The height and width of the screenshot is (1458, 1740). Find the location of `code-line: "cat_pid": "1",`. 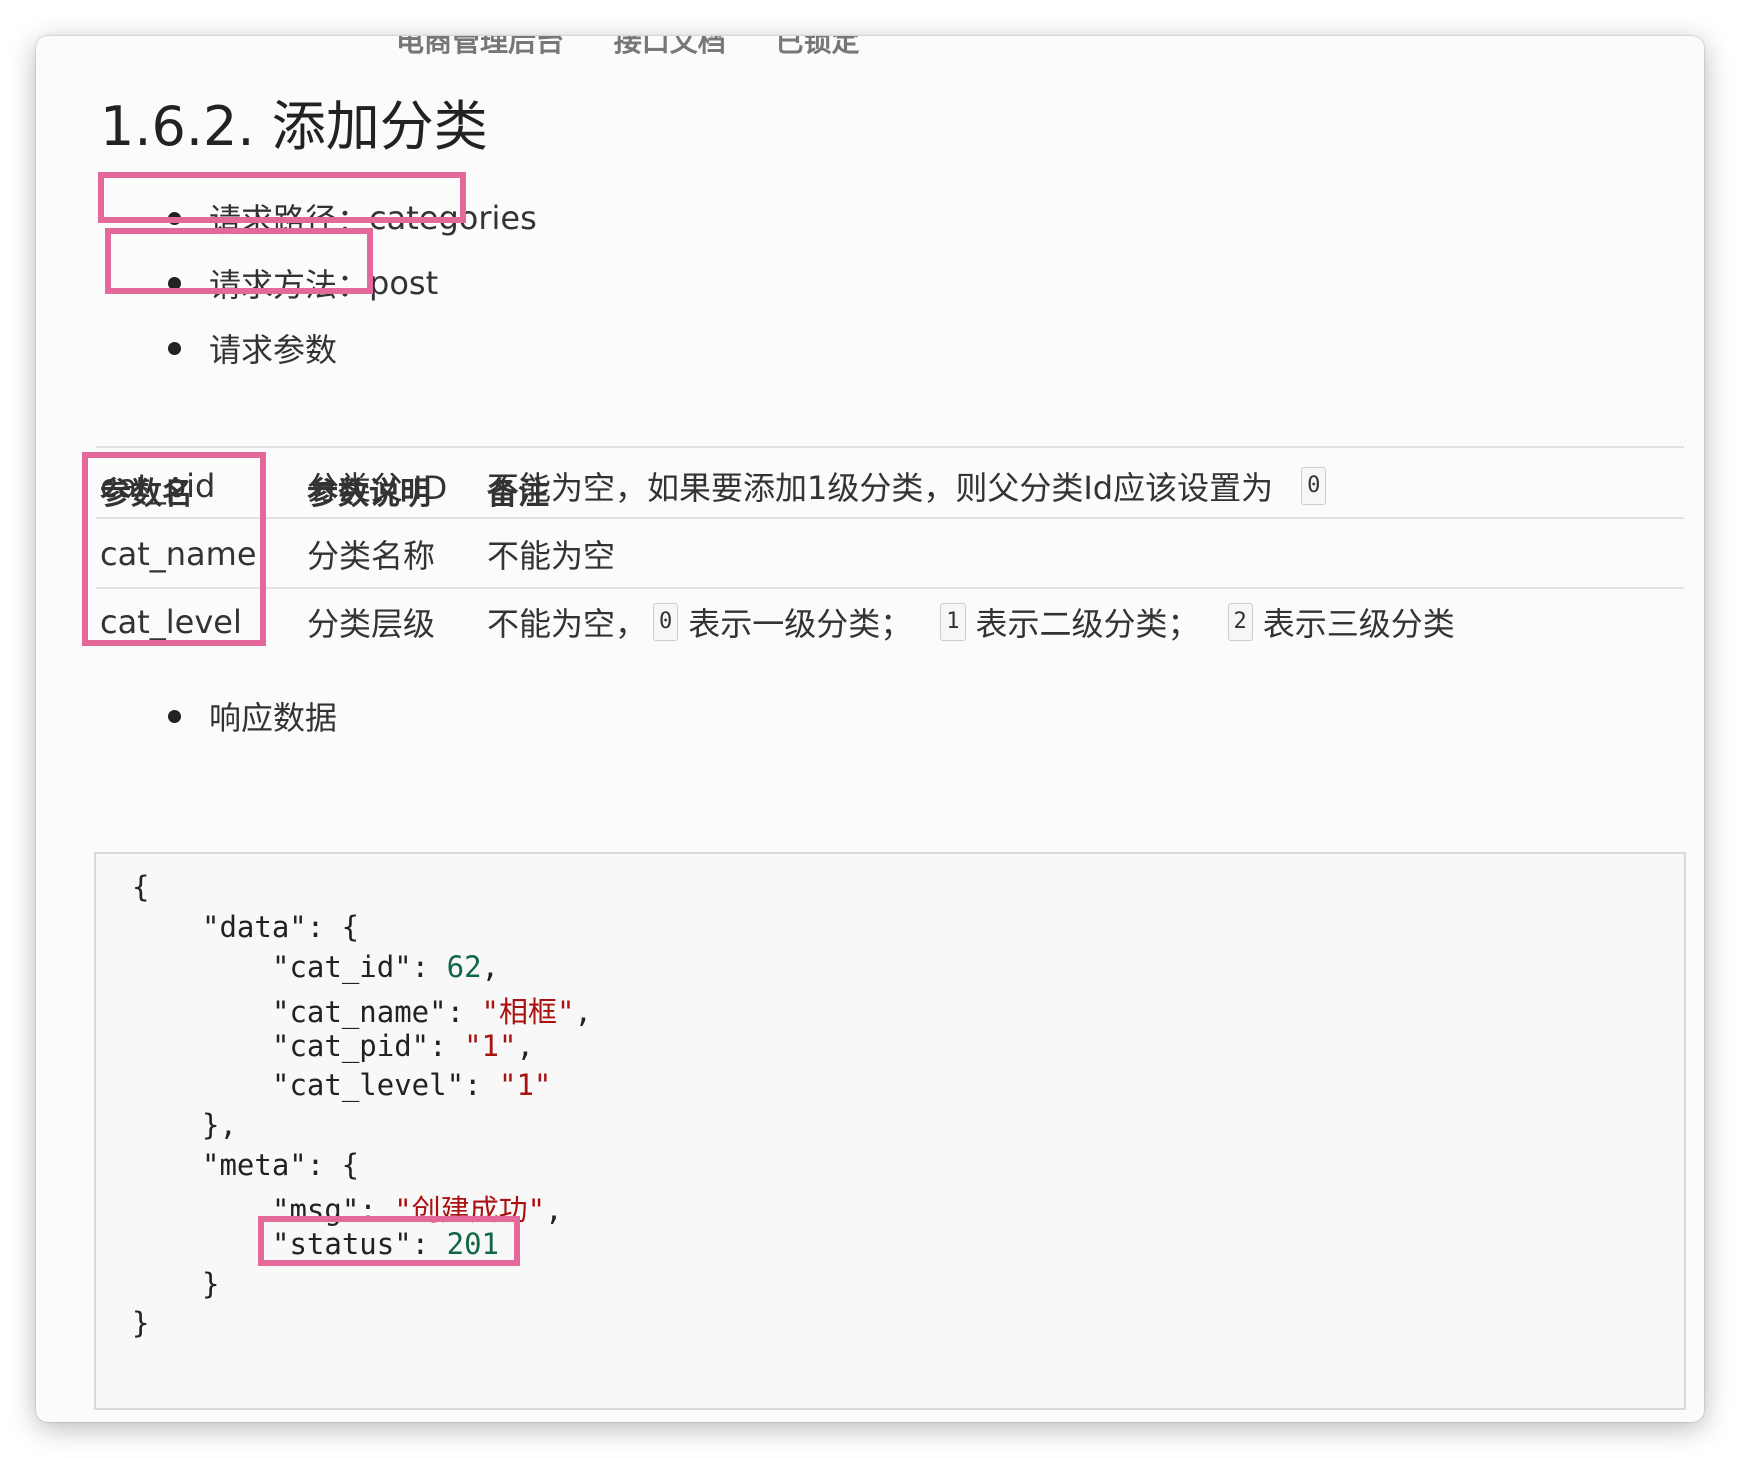

code-line: "cat_pid": "1", is located at coordinates (403, 1046).